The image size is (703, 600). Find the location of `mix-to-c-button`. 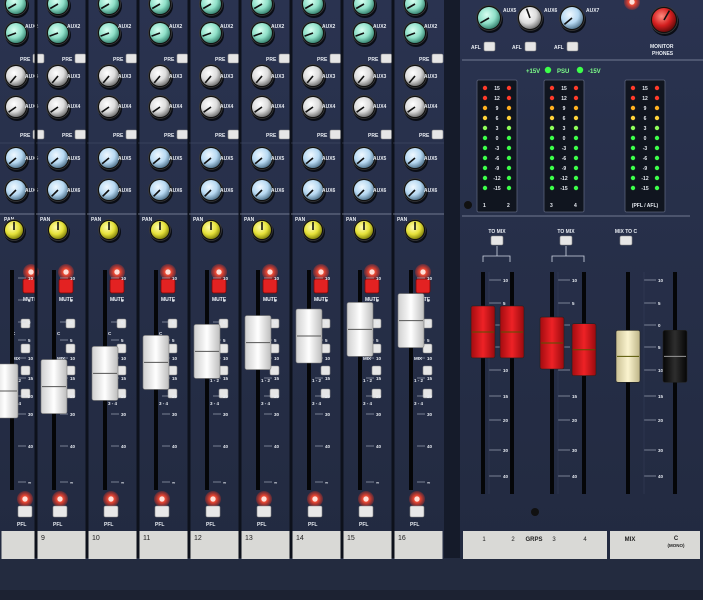

mix-to-c-button is located at coordinates (626, 240).